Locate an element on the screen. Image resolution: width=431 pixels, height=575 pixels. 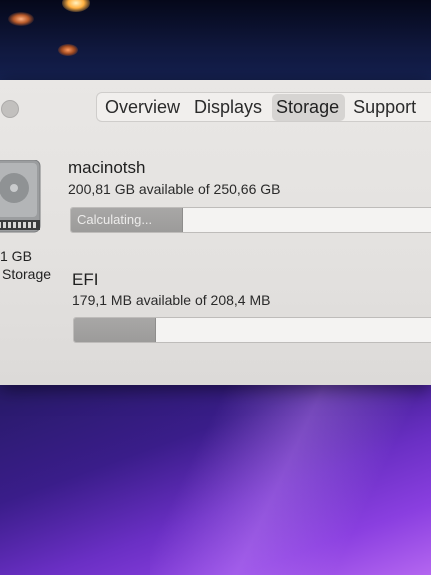
volume-availability: 179,1 MB available of 208,4 MB is located at coordinates (171, 300).